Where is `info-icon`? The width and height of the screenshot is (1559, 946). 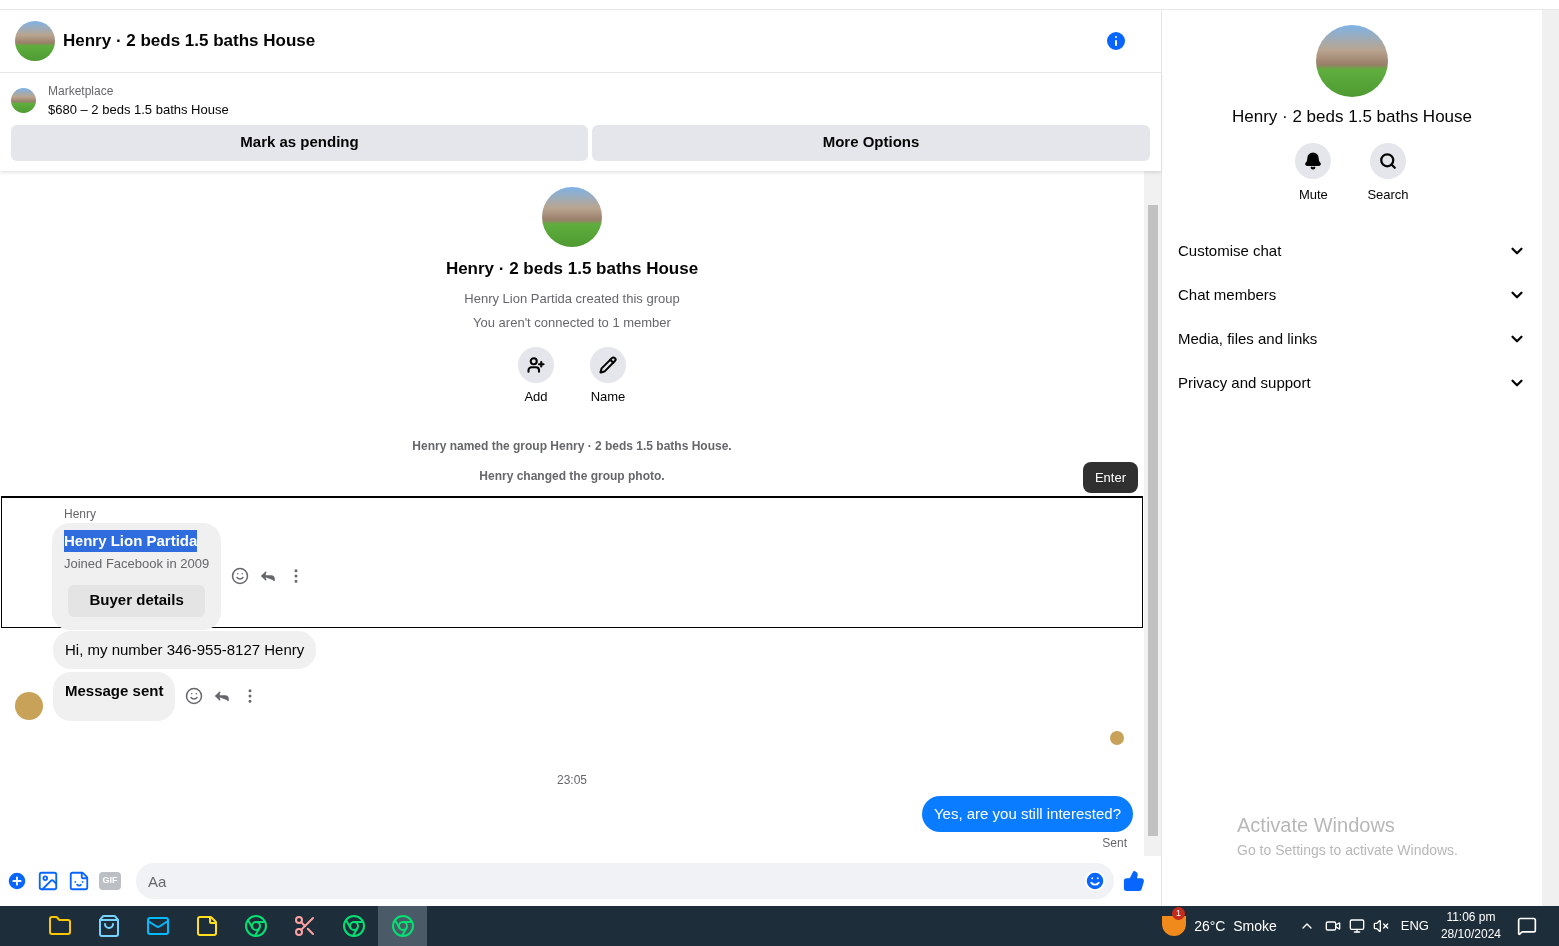
info-icon is located at coordinates (1116, 41).